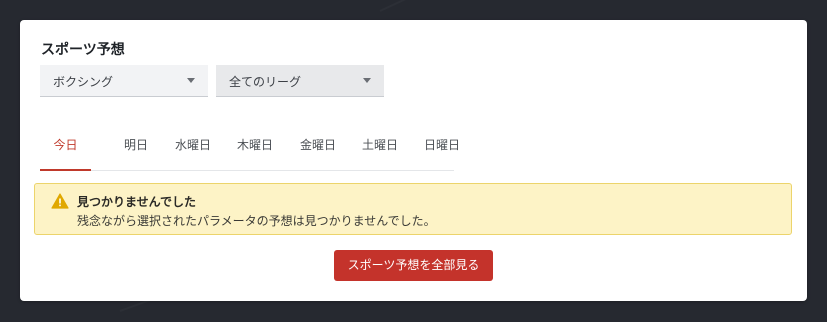 Image resolution: width=827 pixels, height=322 pixels. What do you see at coordinates (60, 201) in the screenshot?
I see `warning-icon` at bounding box center [60, 201].